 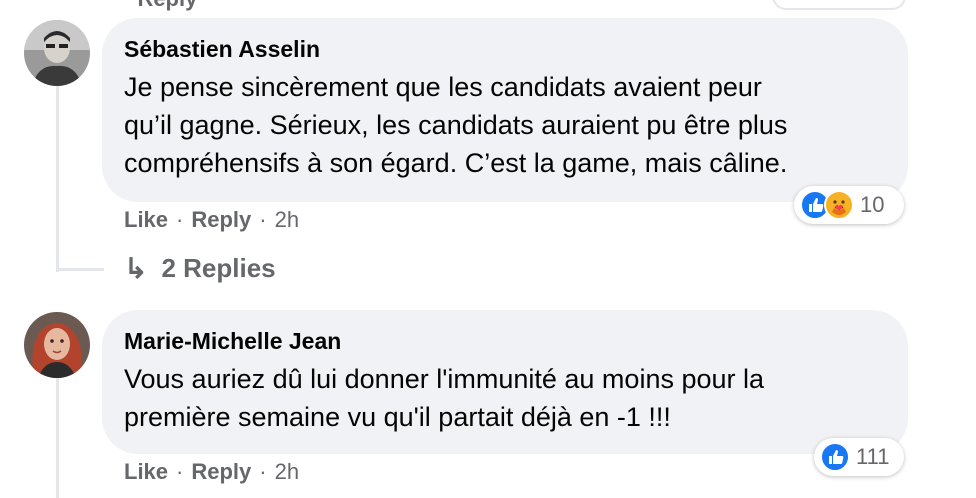 I want to click on thread-line-lower, so click(x=57, y=438).